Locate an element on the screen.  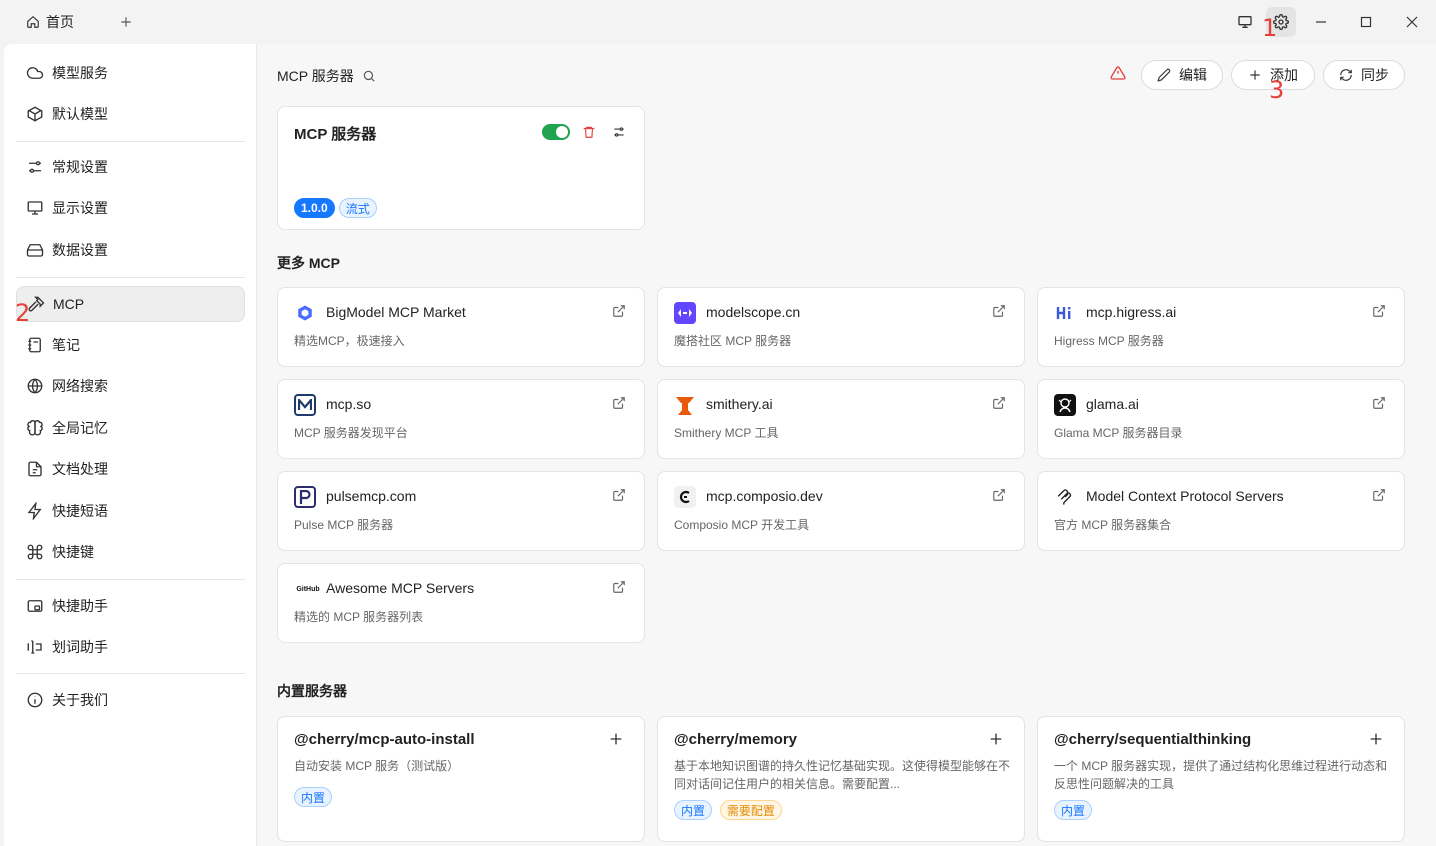
mcp-market-card: mcp.so MCP 服务器发现平台 is located at coordinates (461, 419).